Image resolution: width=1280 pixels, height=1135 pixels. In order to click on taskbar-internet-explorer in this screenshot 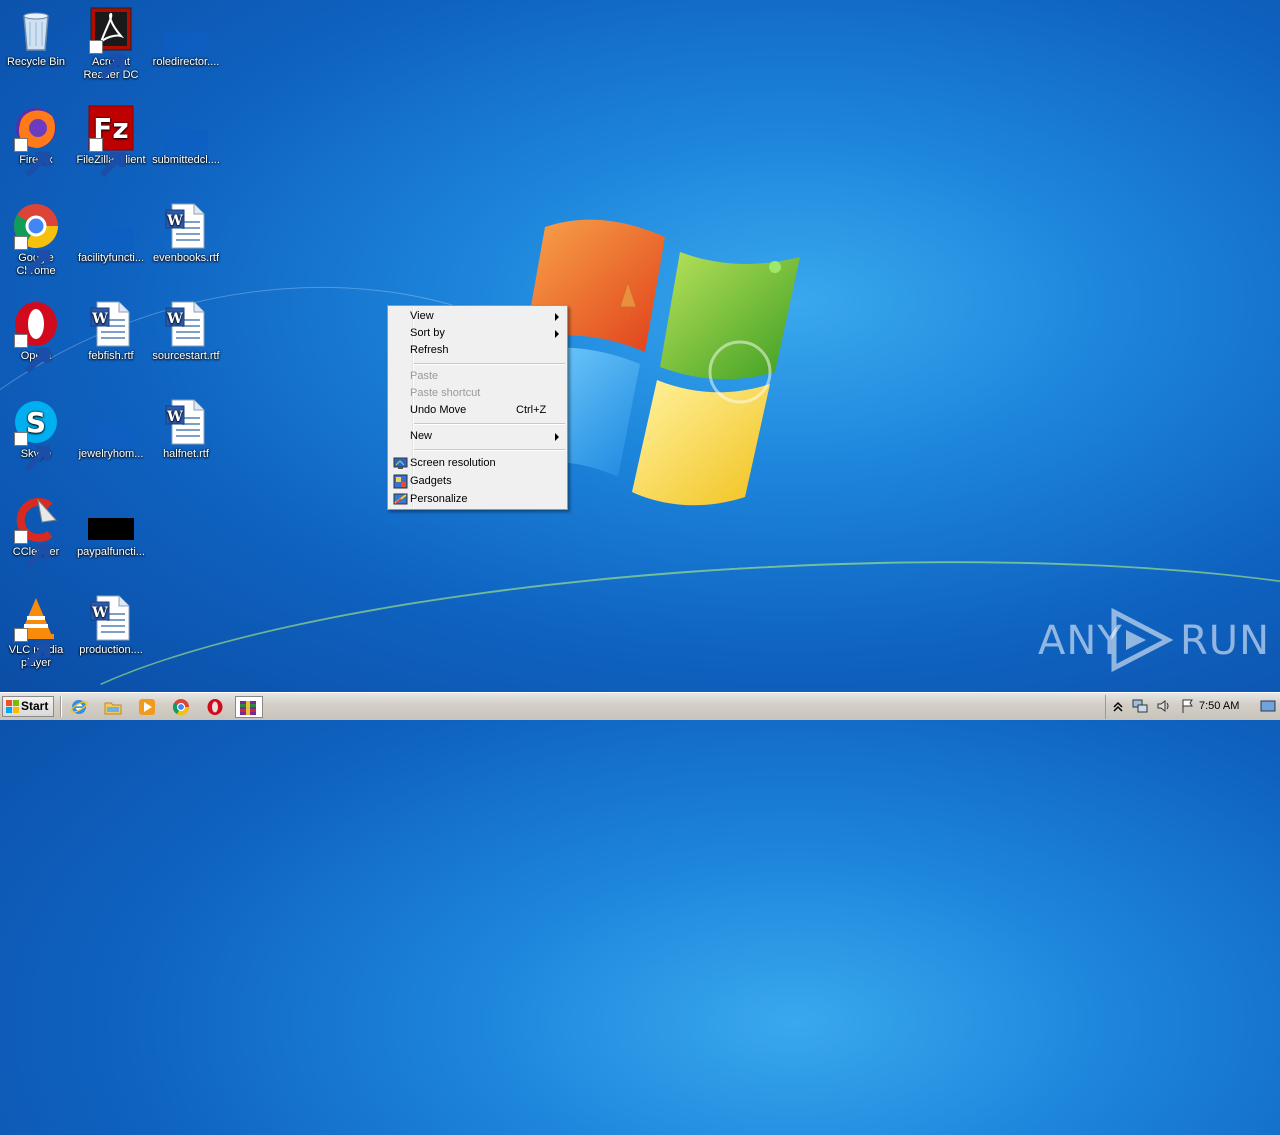, I will do `click(79, 707)`.